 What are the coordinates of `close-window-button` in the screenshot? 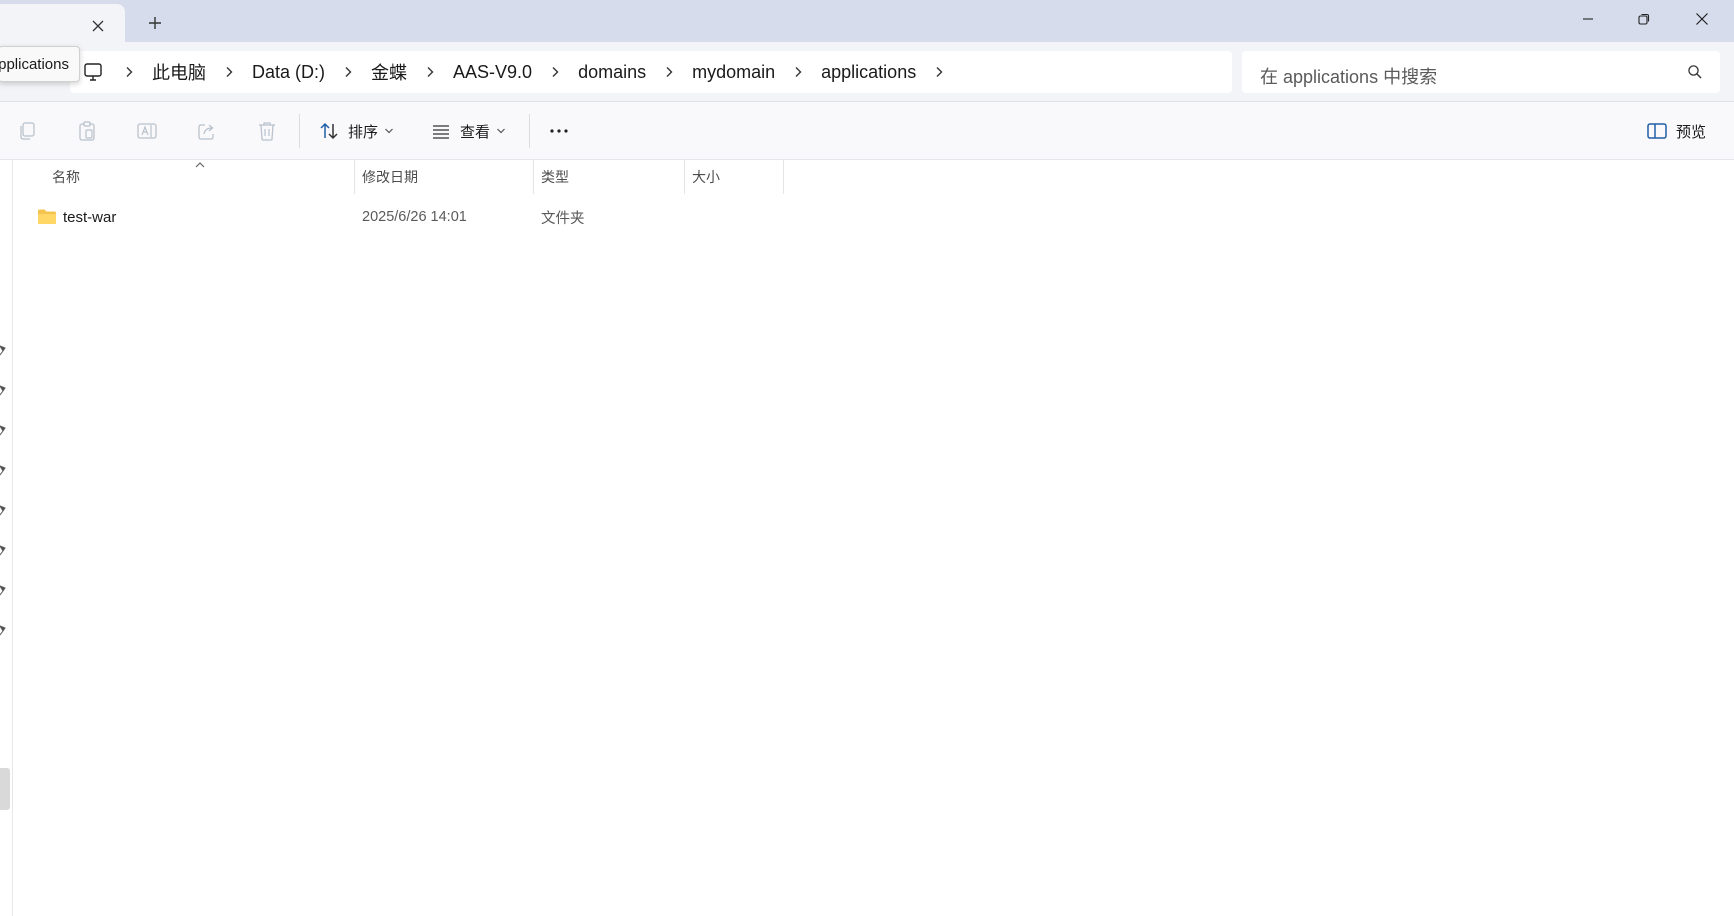 It's located at (1702, 19).